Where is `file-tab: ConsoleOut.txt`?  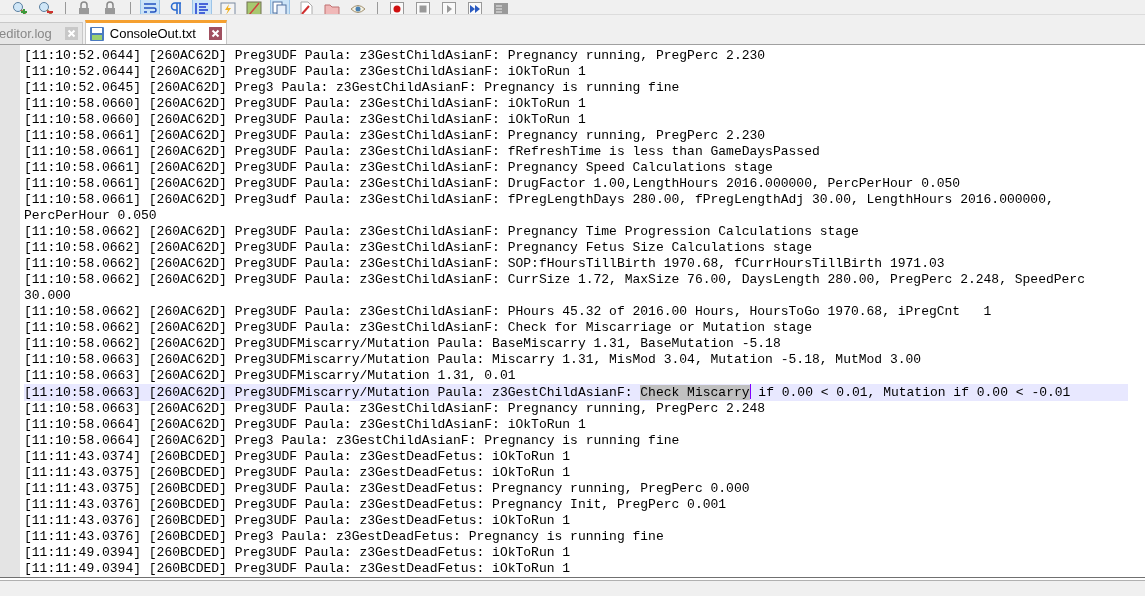
file-tab: ConsoleOut.txt is located at coordinates (155, 32).